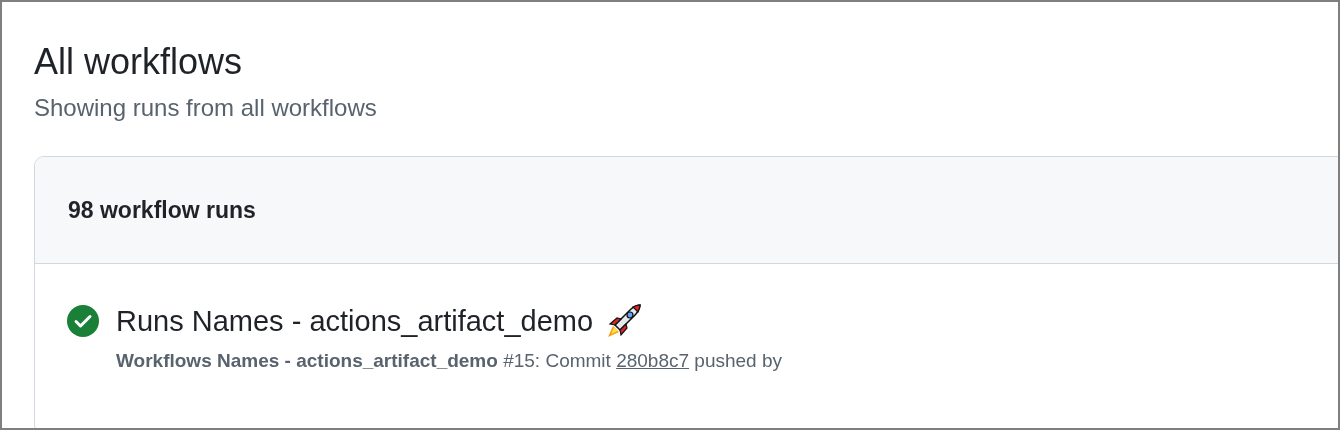  Describe the element at coordinates (355, 321) in the screenshot. I see `run-title: Runs Names - actions_artifact_demo` at that location.